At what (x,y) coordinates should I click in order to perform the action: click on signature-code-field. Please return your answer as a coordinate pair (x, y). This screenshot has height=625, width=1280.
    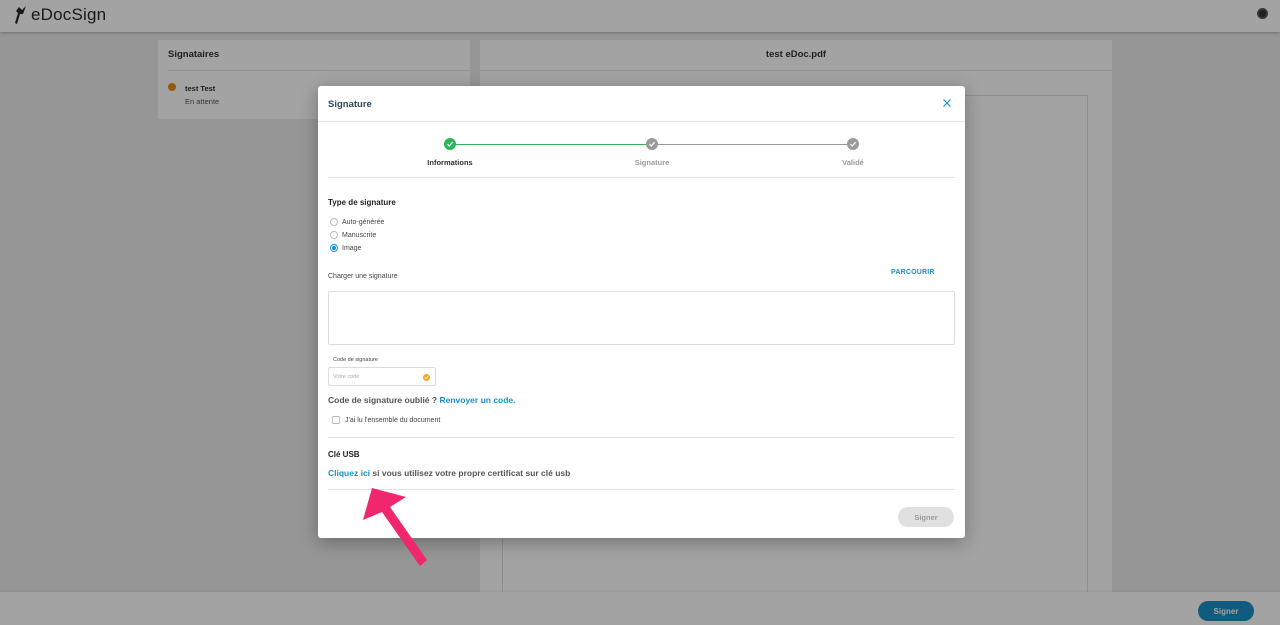
    Looking at the image, I should click on (382, 376).